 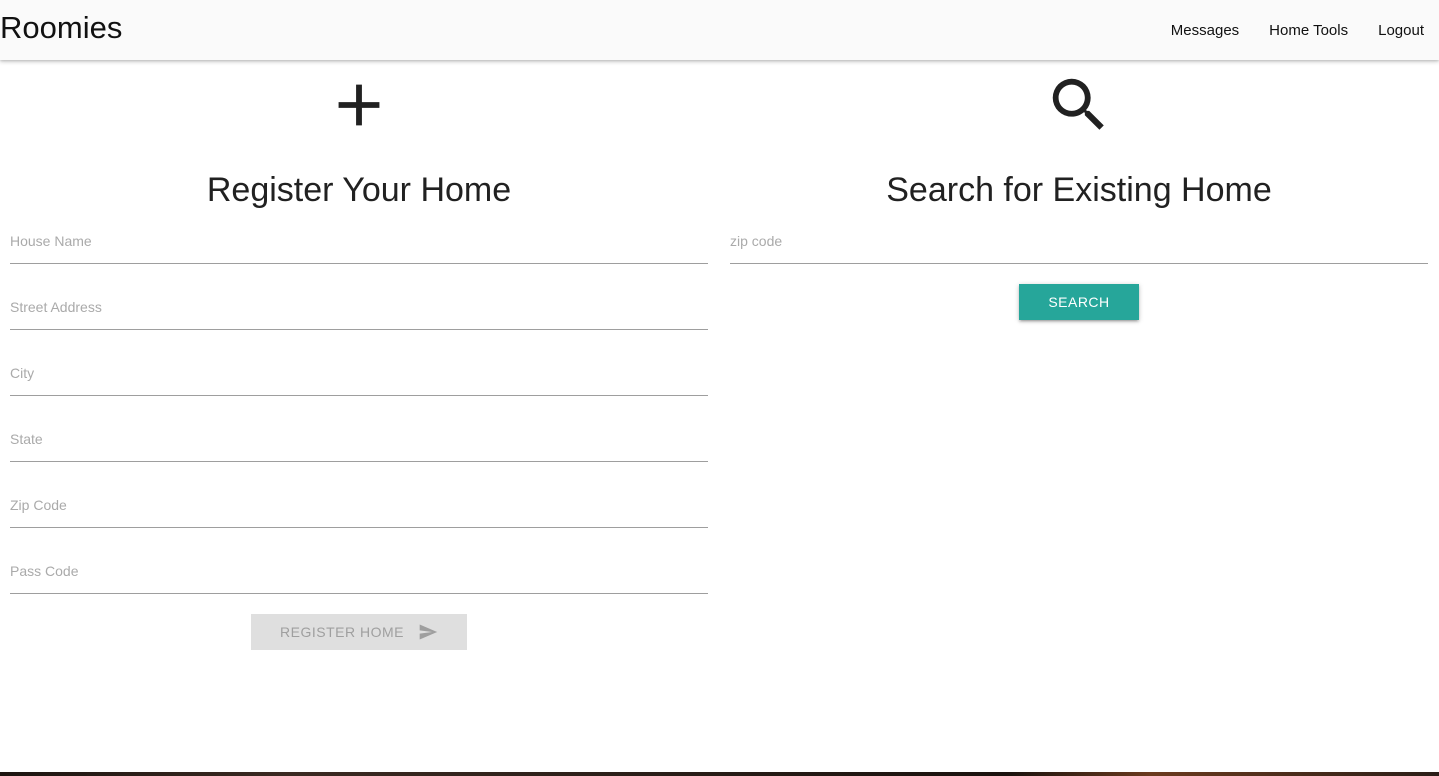 I want to click on search-icon, so click(x=1078, y=104).